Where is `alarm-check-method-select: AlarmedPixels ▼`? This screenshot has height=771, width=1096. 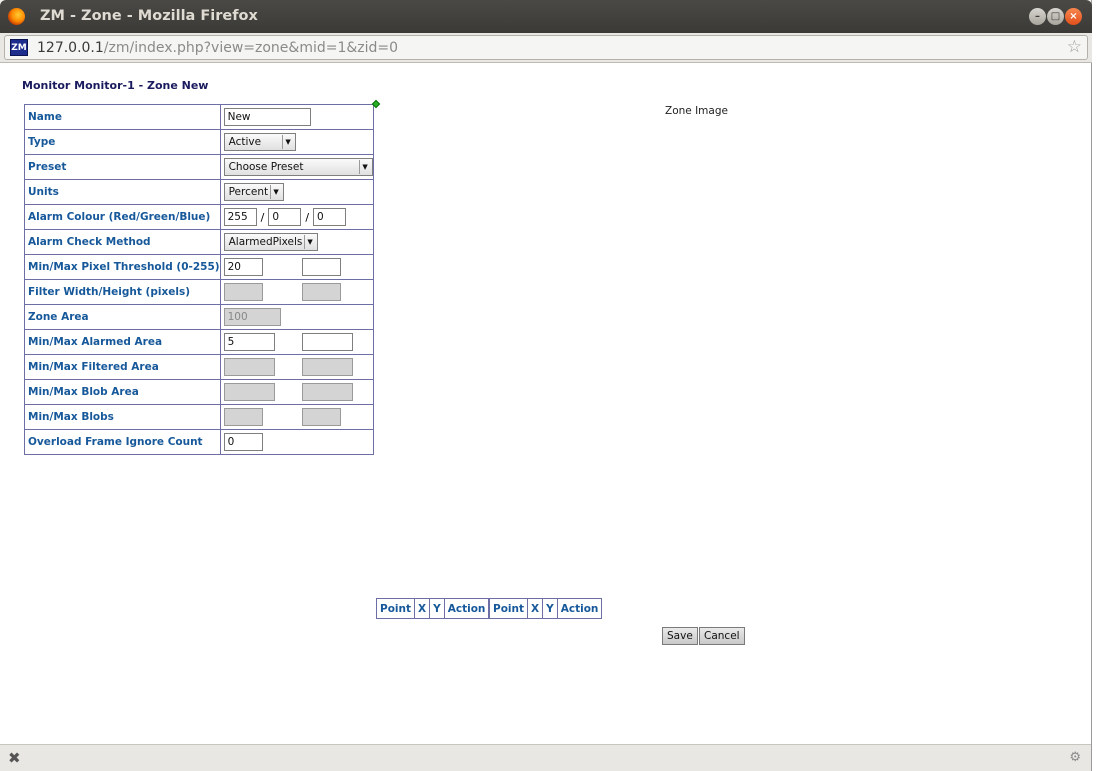
alarm-check-method-select: AlarmedPixels ▼ is located at coordinates (270, 242).